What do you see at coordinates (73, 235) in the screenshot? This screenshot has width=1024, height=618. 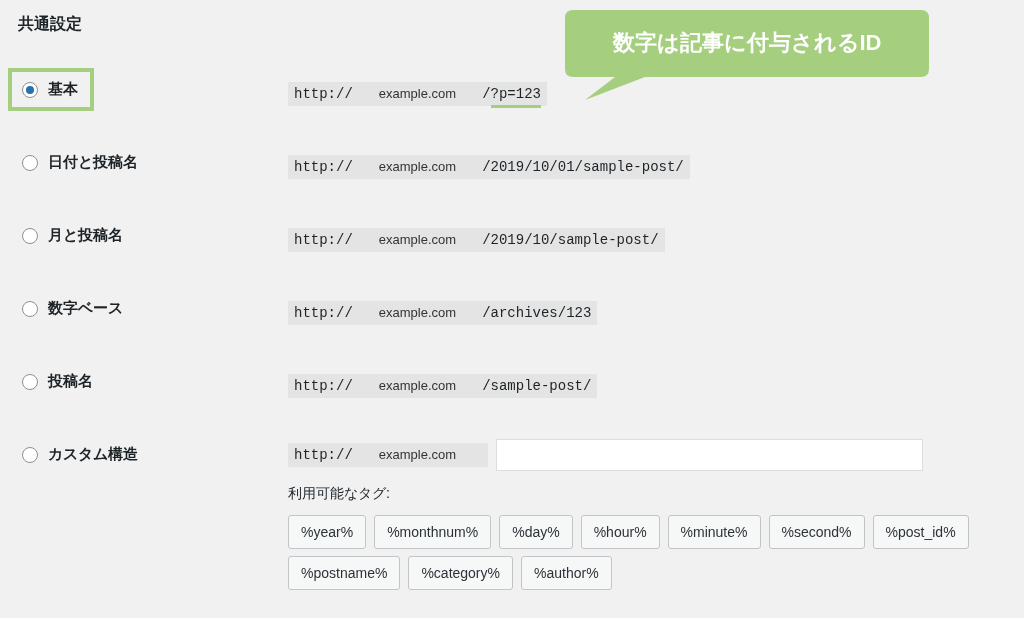 I see `radio-option: 月と投稿名` at bounding box center [73, 235].